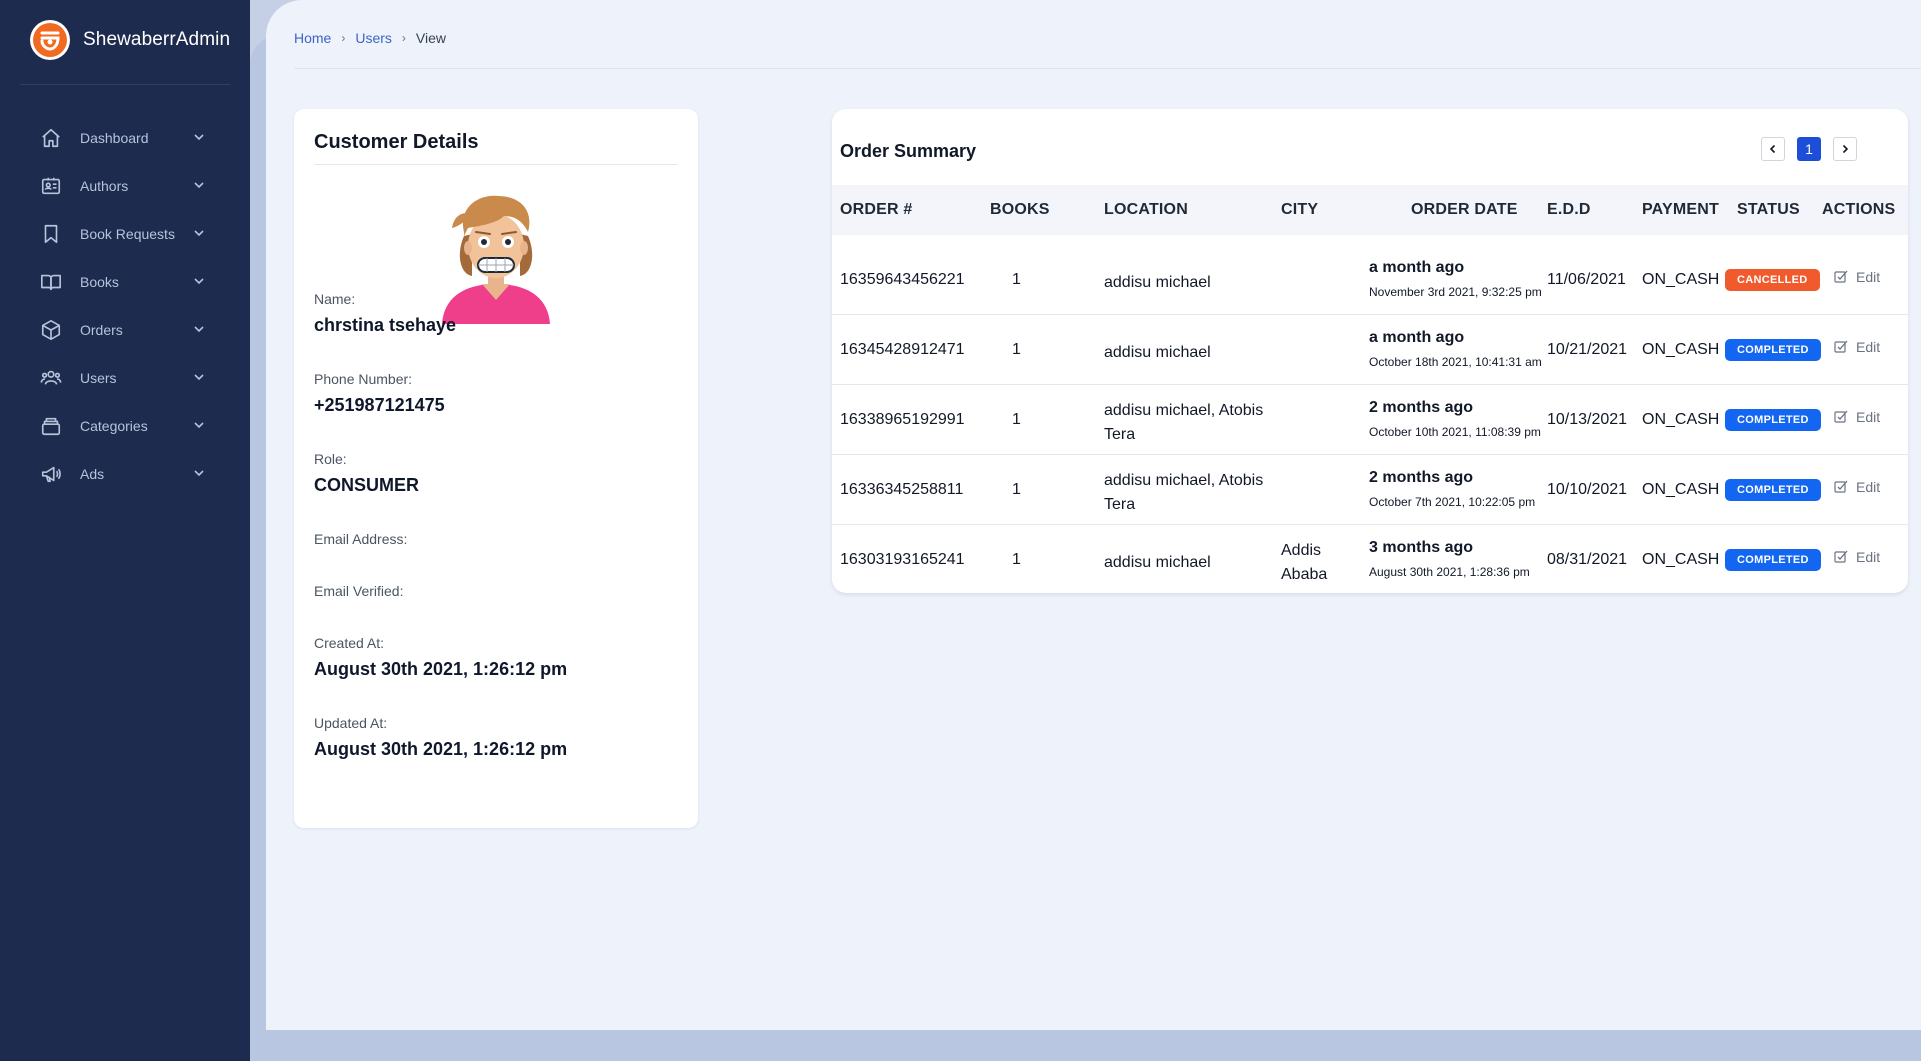 The height and width of the screenshot is (1061, 1921). What do you see at coordinates (431, 38) in the screenshot?
I see `breadcrumb-current: View` at bounding box center [431, 38].